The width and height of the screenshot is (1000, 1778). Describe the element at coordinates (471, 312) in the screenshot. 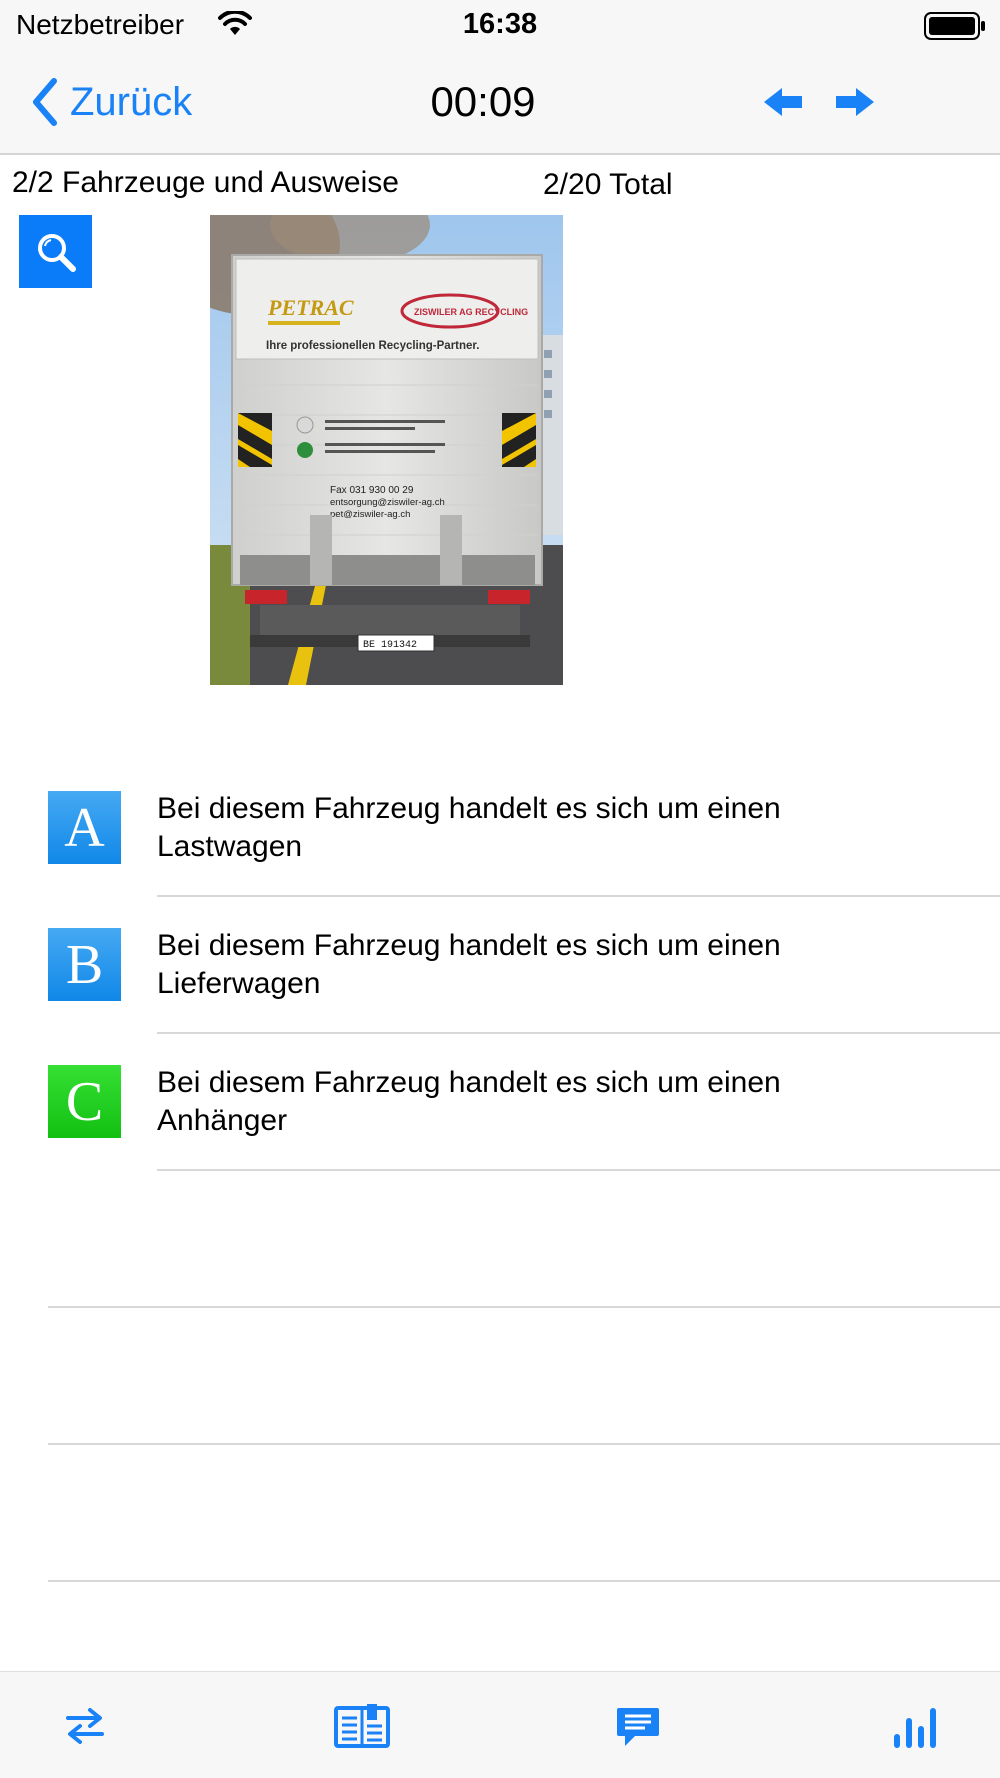

I see `sign-partner: ZISWILER AG RECYCLING` at that location.